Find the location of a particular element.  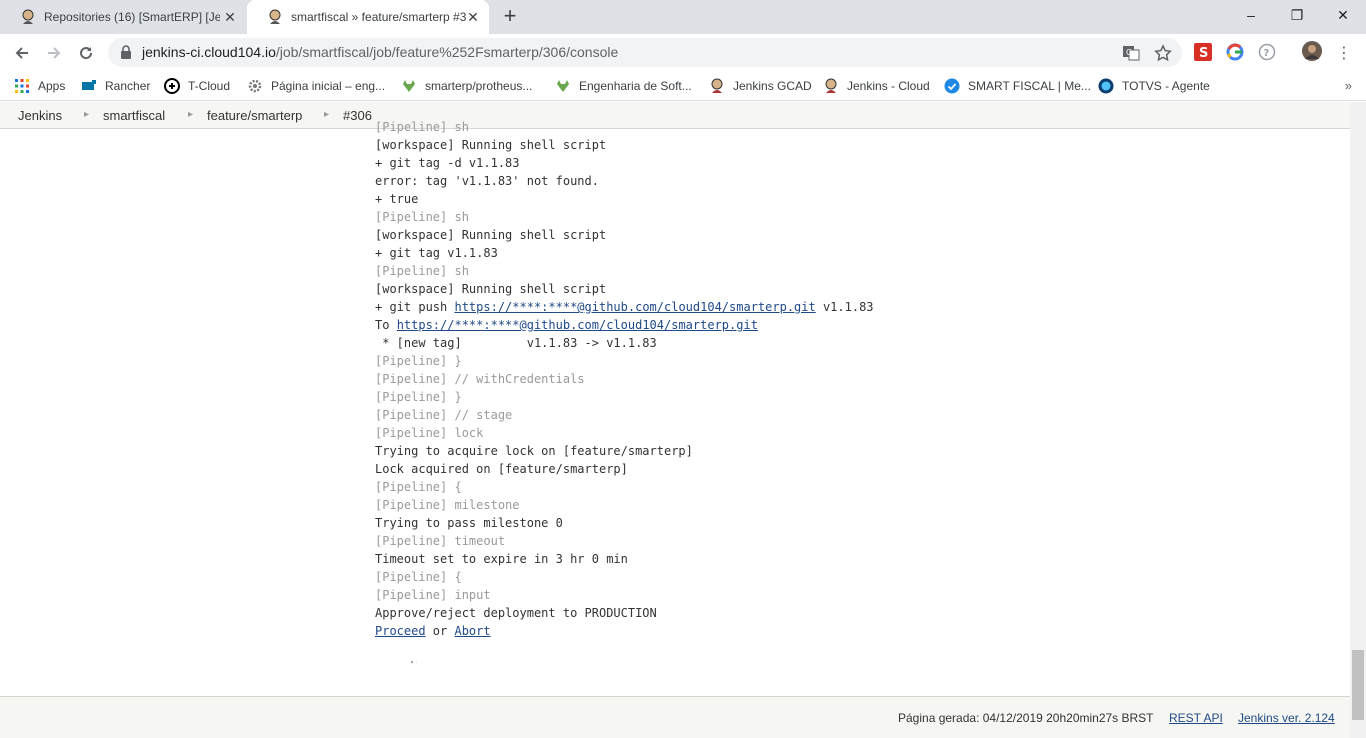

bookmark-tcloud: T-Cloud is located at coordinates (197, 86).